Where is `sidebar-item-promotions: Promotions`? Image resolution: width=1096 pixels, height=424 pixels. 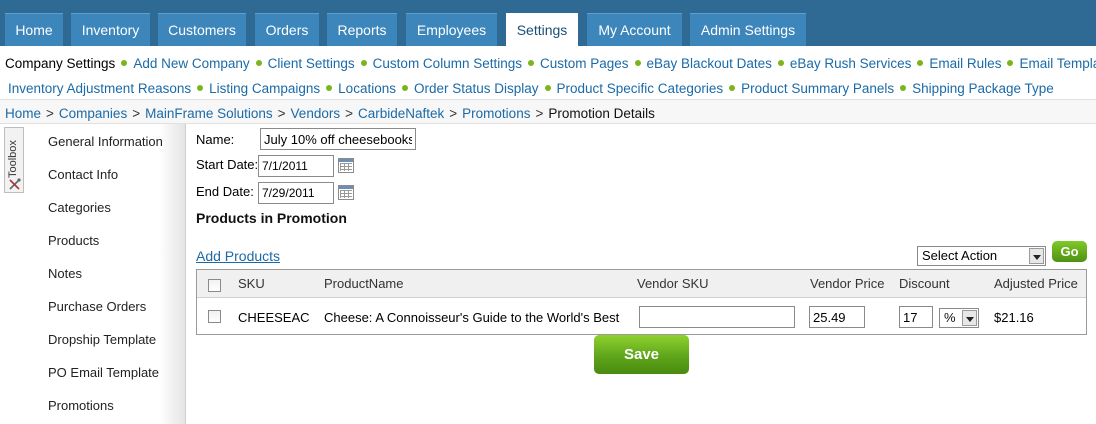 sidebar-item-promotions: Promotions is located at coordinates (81, 405).